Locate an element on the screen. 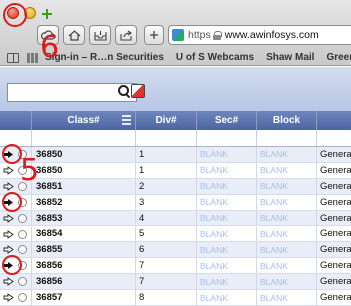 The image size is (351, 306). table-row: 36857 8 BLANK BLANK Generat is located at coordinates (175, 298).